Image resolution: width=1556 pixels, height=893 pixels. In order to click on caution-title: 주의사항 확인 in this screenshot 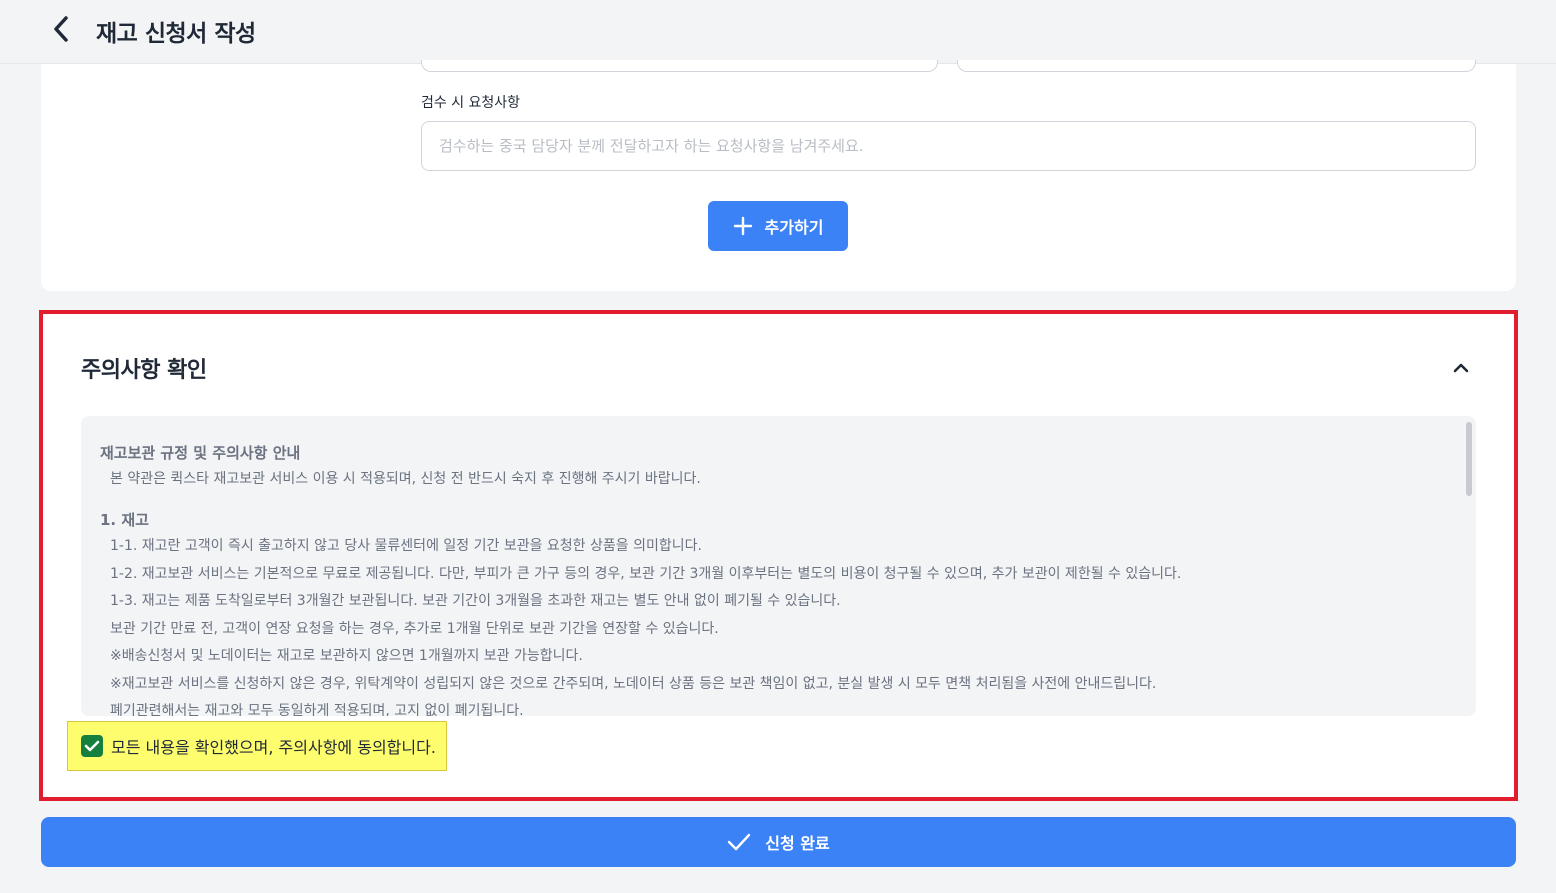, I will do `click(144, 370)`.